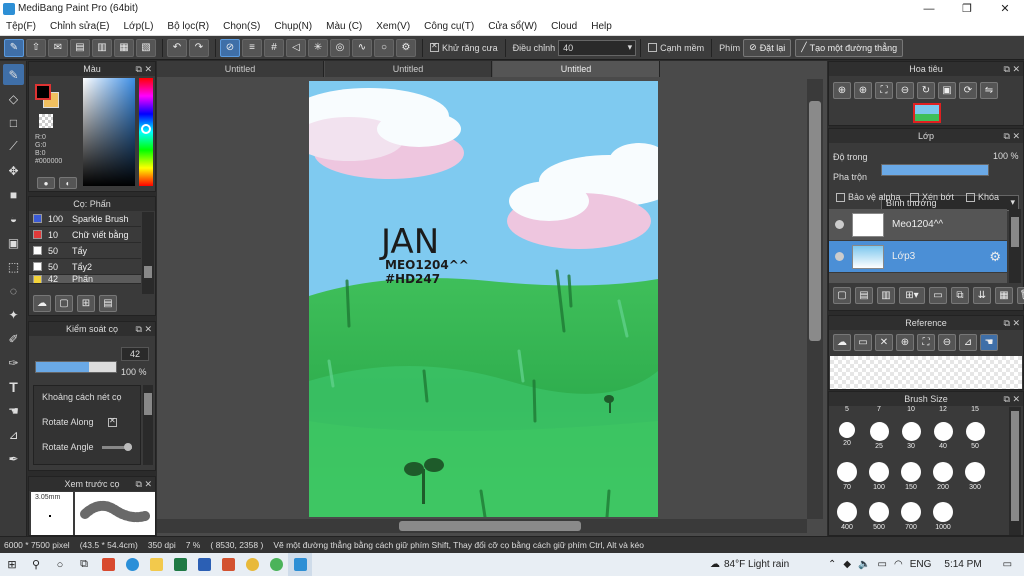 This screenshot has height=576, width=1024. What do you see at coordinates (864, 564) in the screenshot?
I see `volume-icon: 🔈` at bounding box center [864, 564].